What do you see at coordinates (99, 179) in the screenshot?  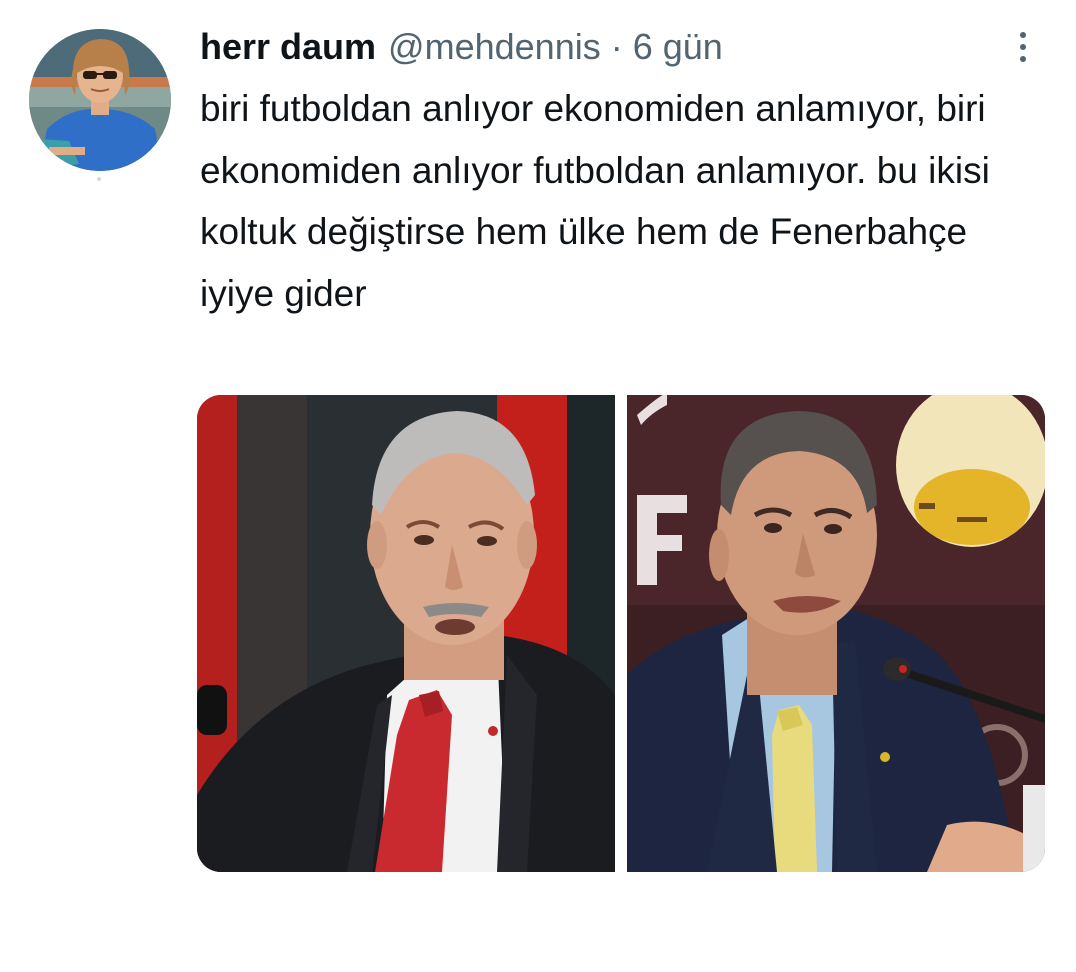 I see `avatar-indicator` at bounding box center [99, 179].